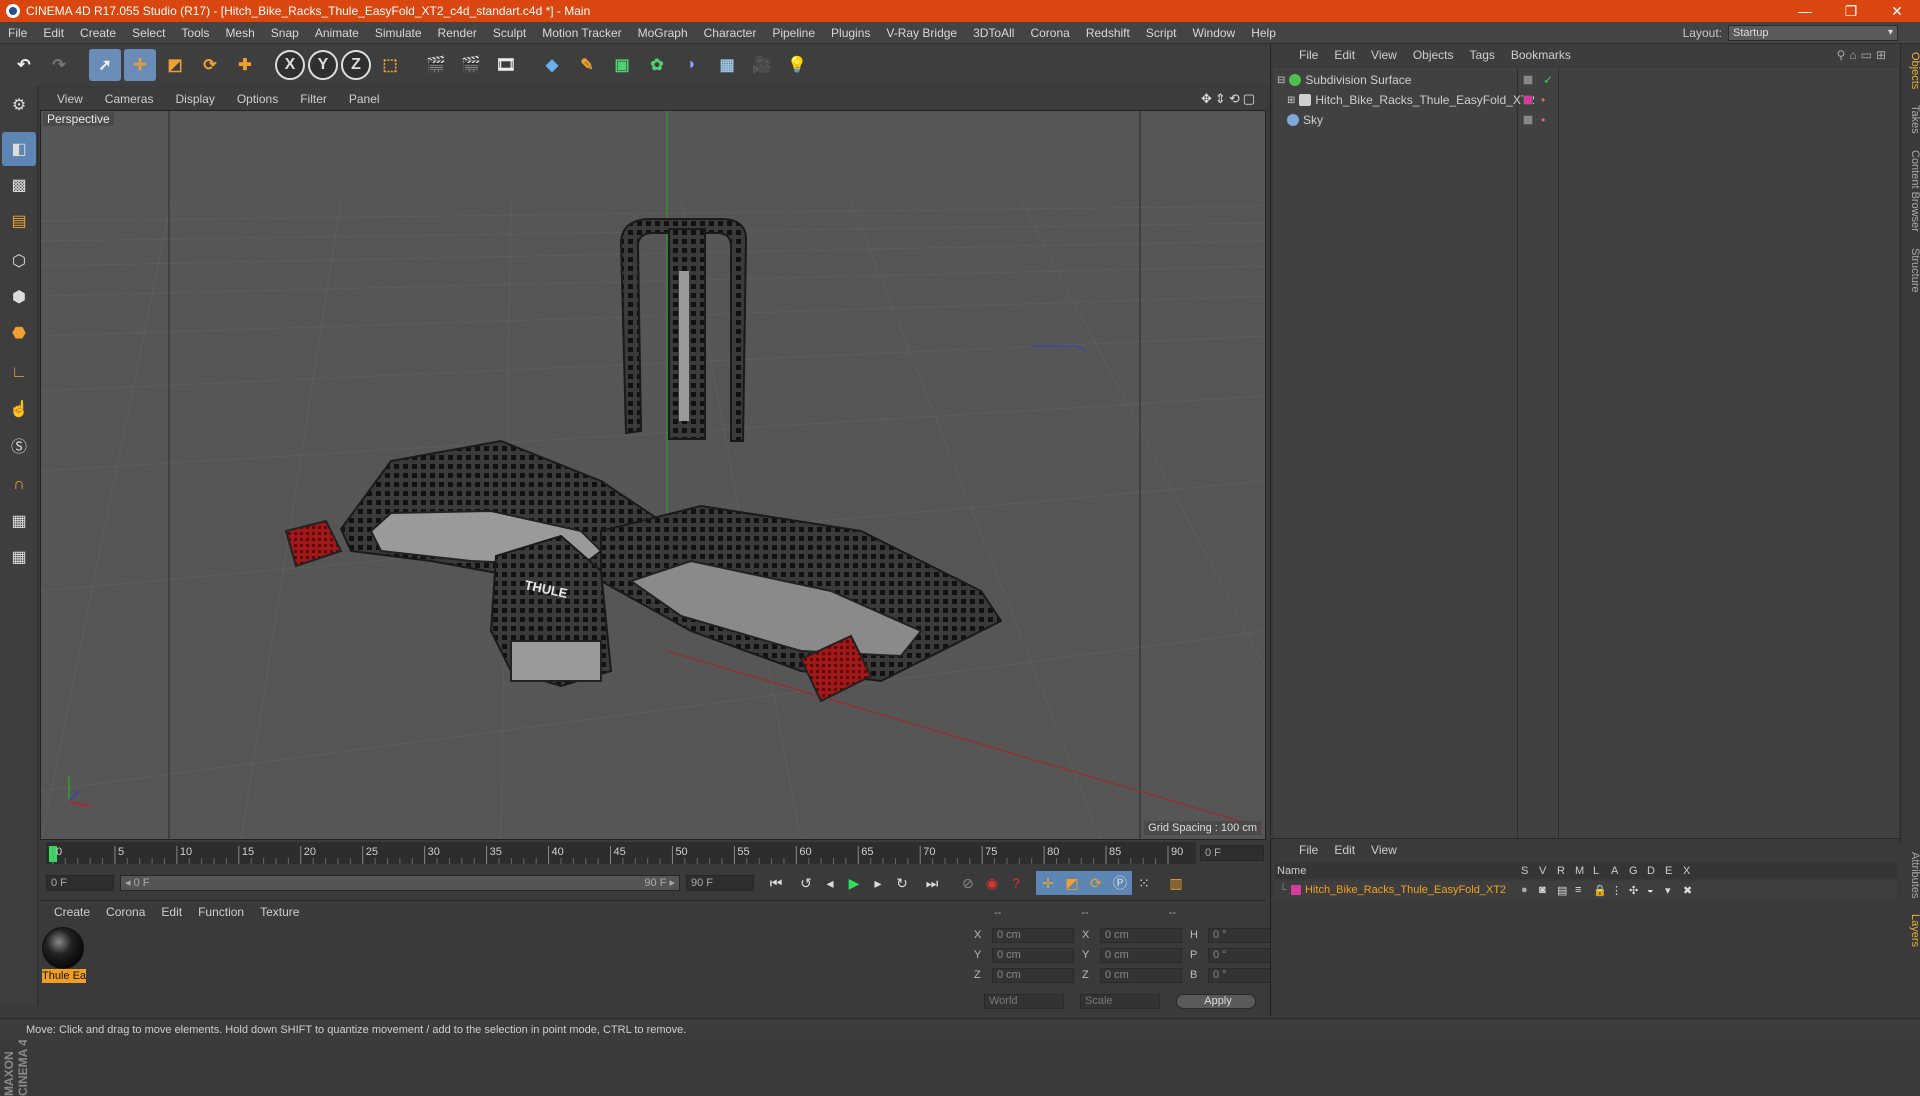 The height and width of the screenshot is (1096, 1920). I want to click on previous-frame-icon: ◂, so click(830, 883).